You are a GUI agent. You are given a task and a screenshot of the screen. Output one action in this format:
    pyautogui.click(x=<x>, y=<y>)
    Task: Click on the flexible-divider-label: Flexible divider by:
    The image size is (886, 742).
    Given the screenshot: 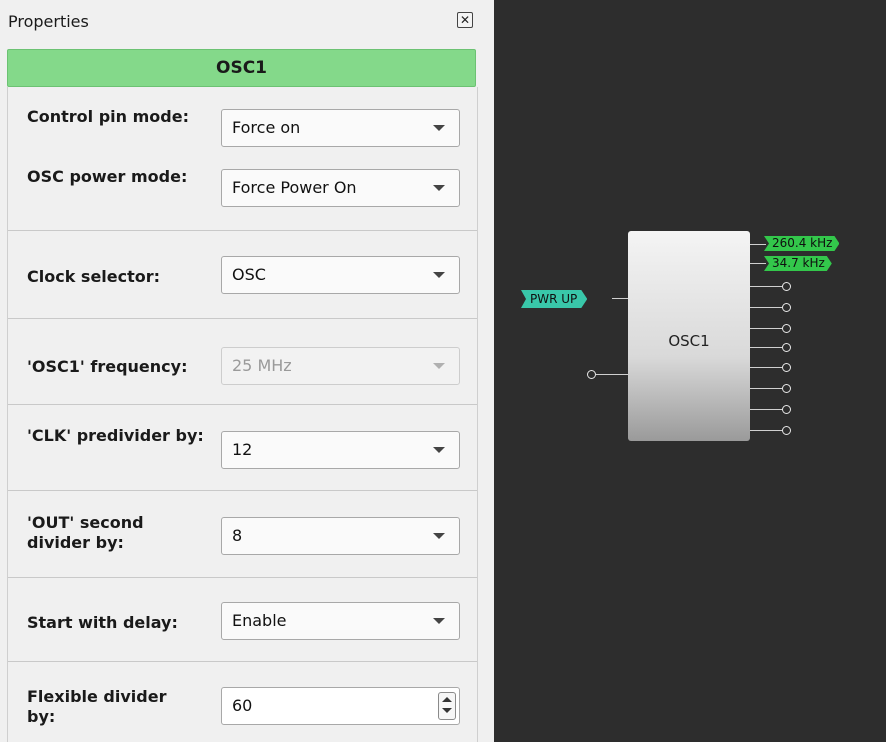 What is the action you would take?
    pyautogui.click(x=97, y=706)
    